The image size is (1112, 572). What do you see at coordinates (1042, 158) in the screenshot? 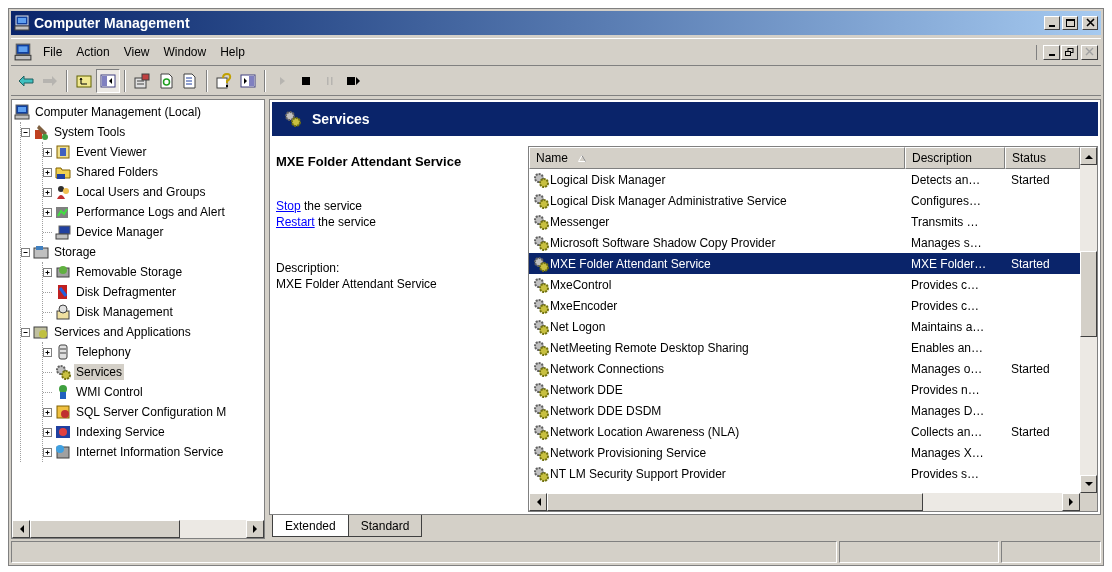
I see `column-header: Status` at bounding box center [1042, 158].